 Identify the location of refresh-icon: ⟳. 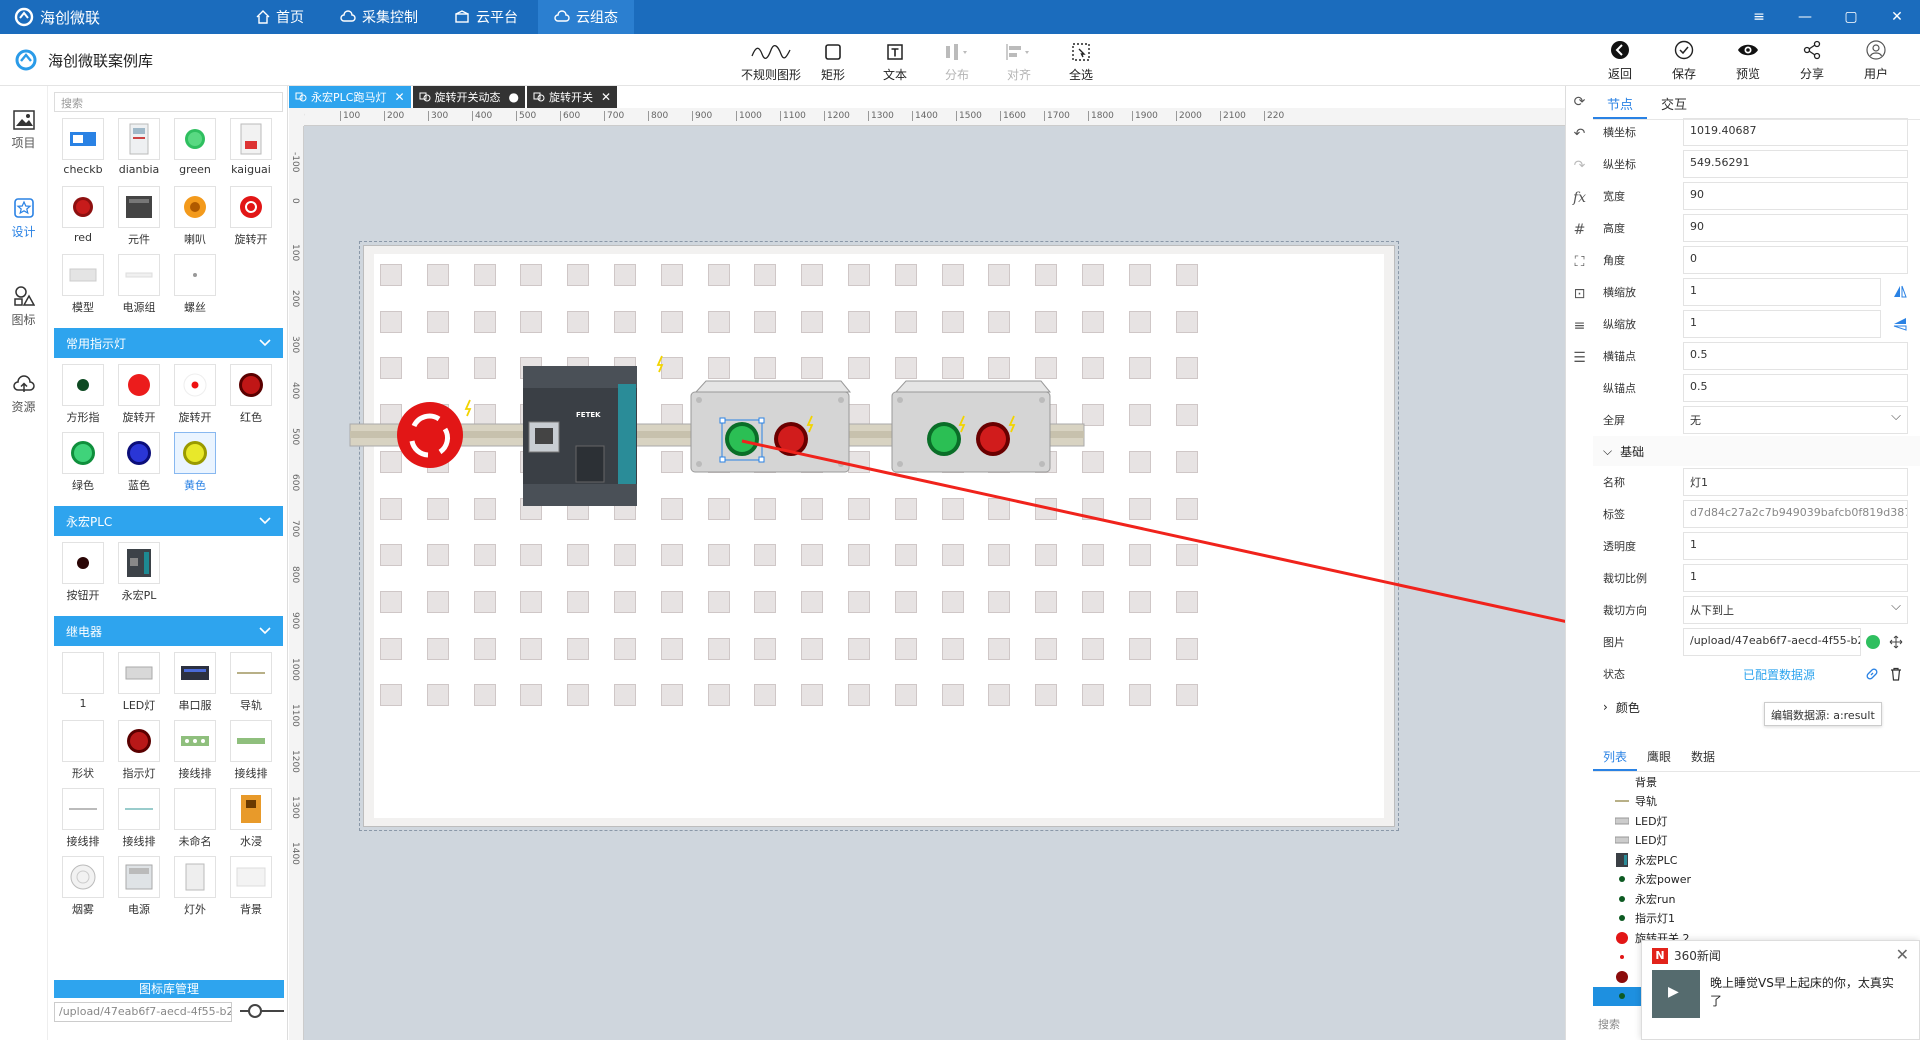
(1579, 102).